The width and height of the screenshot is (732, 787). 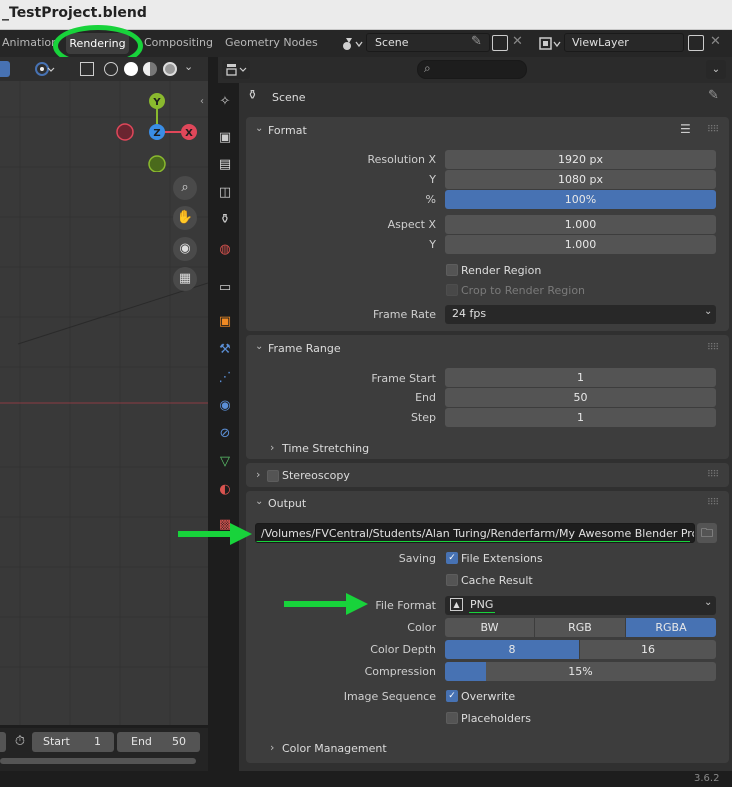 I want to click on xray-icon, so click(x=87, y=69).